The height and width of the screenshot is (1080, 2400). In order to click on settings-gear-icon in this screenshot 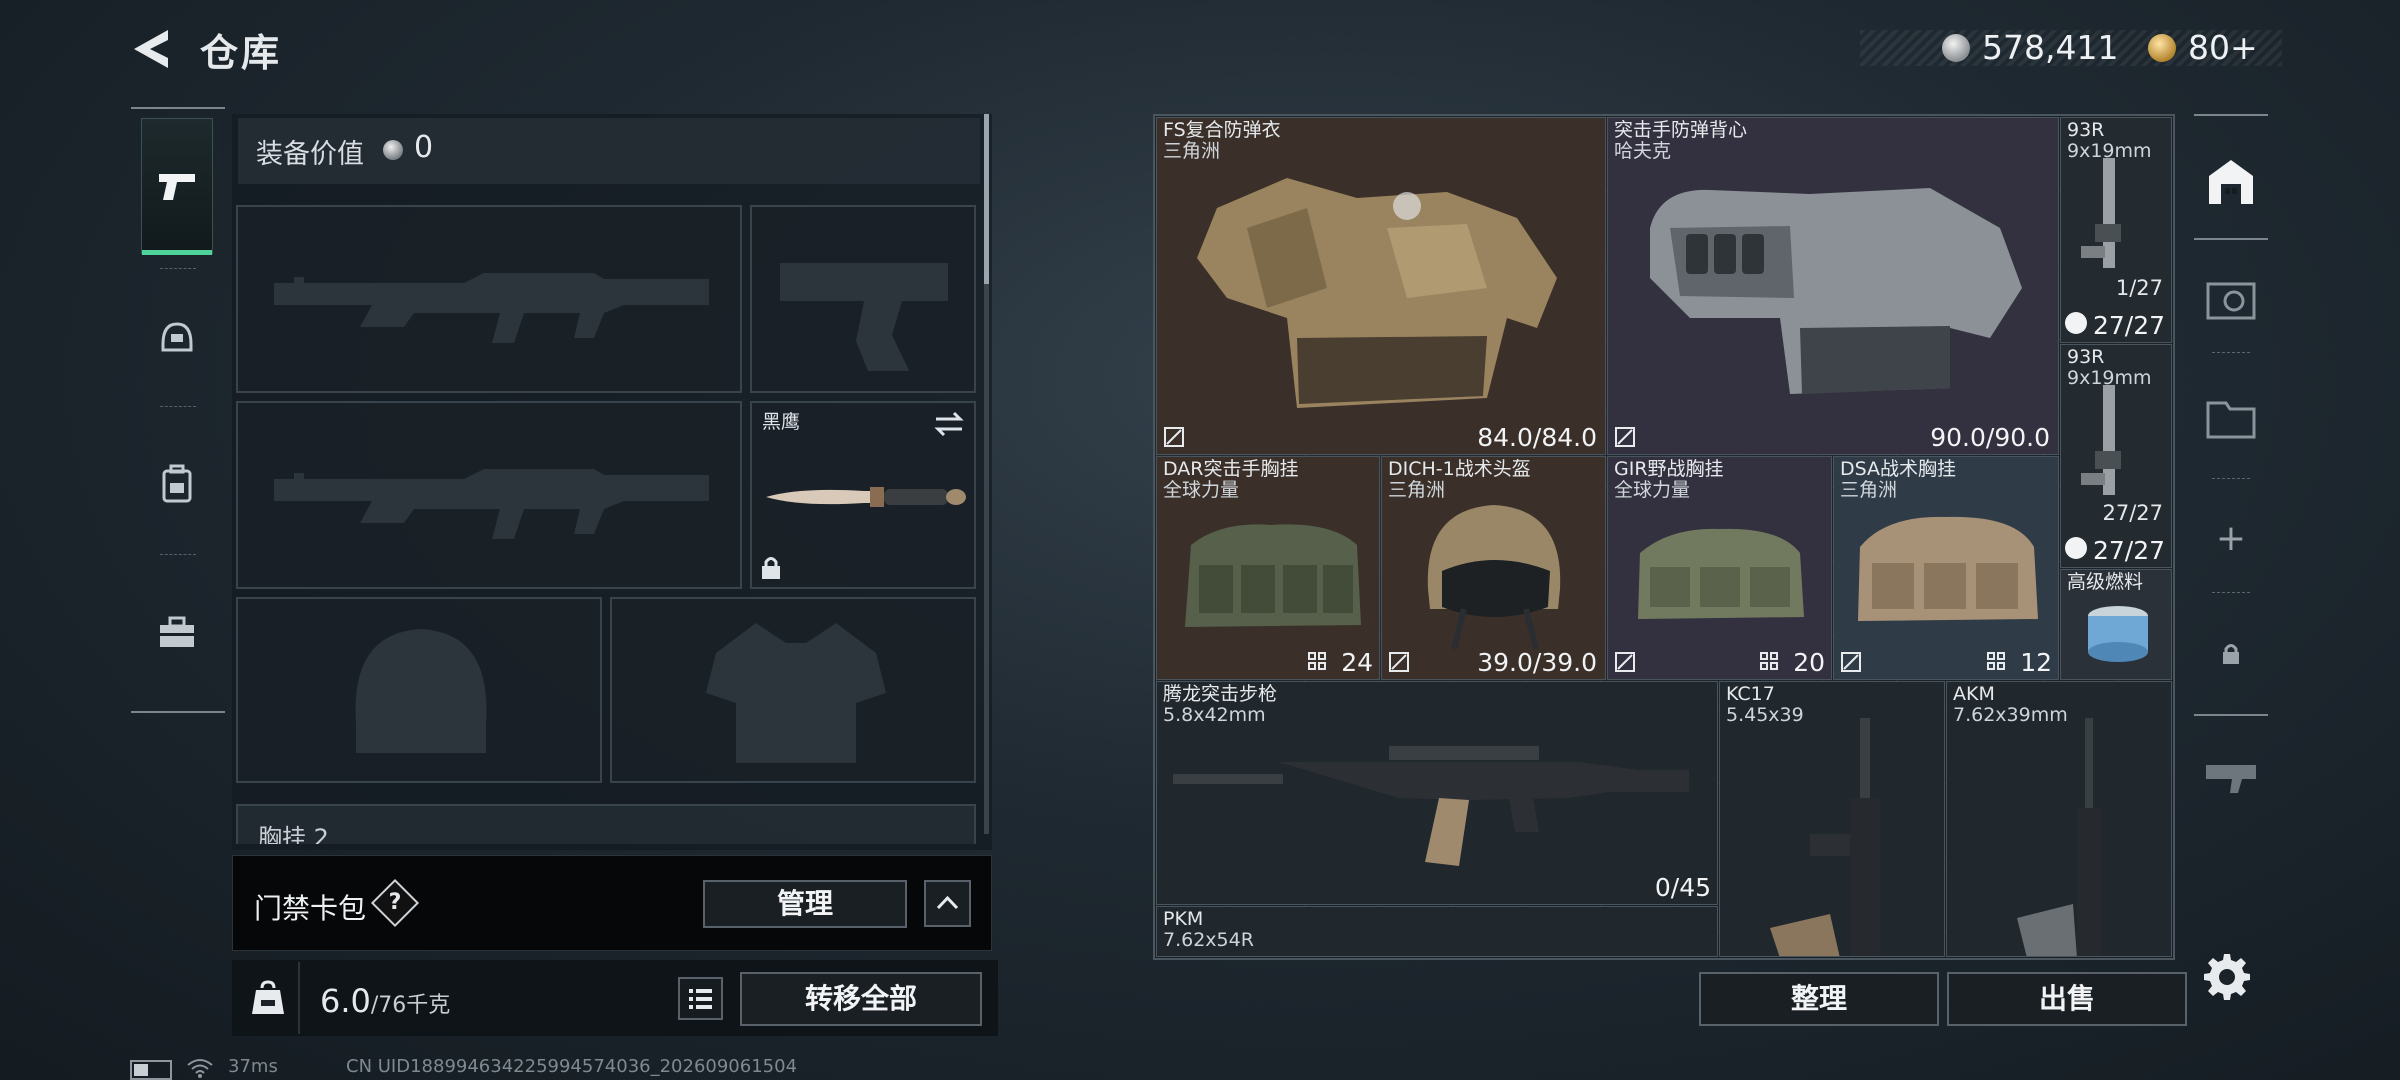, I will do `click(2227, 977)`.